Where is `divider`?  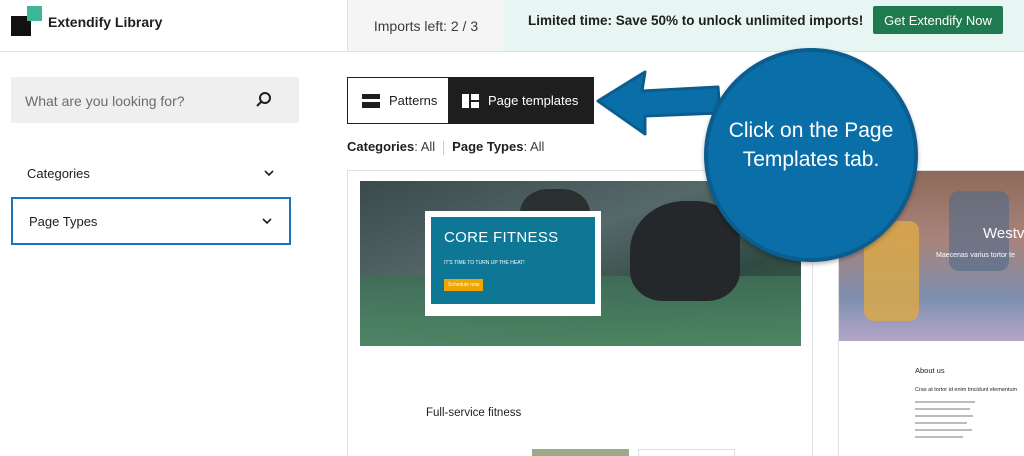
divider is located at coordinates (444, 147).